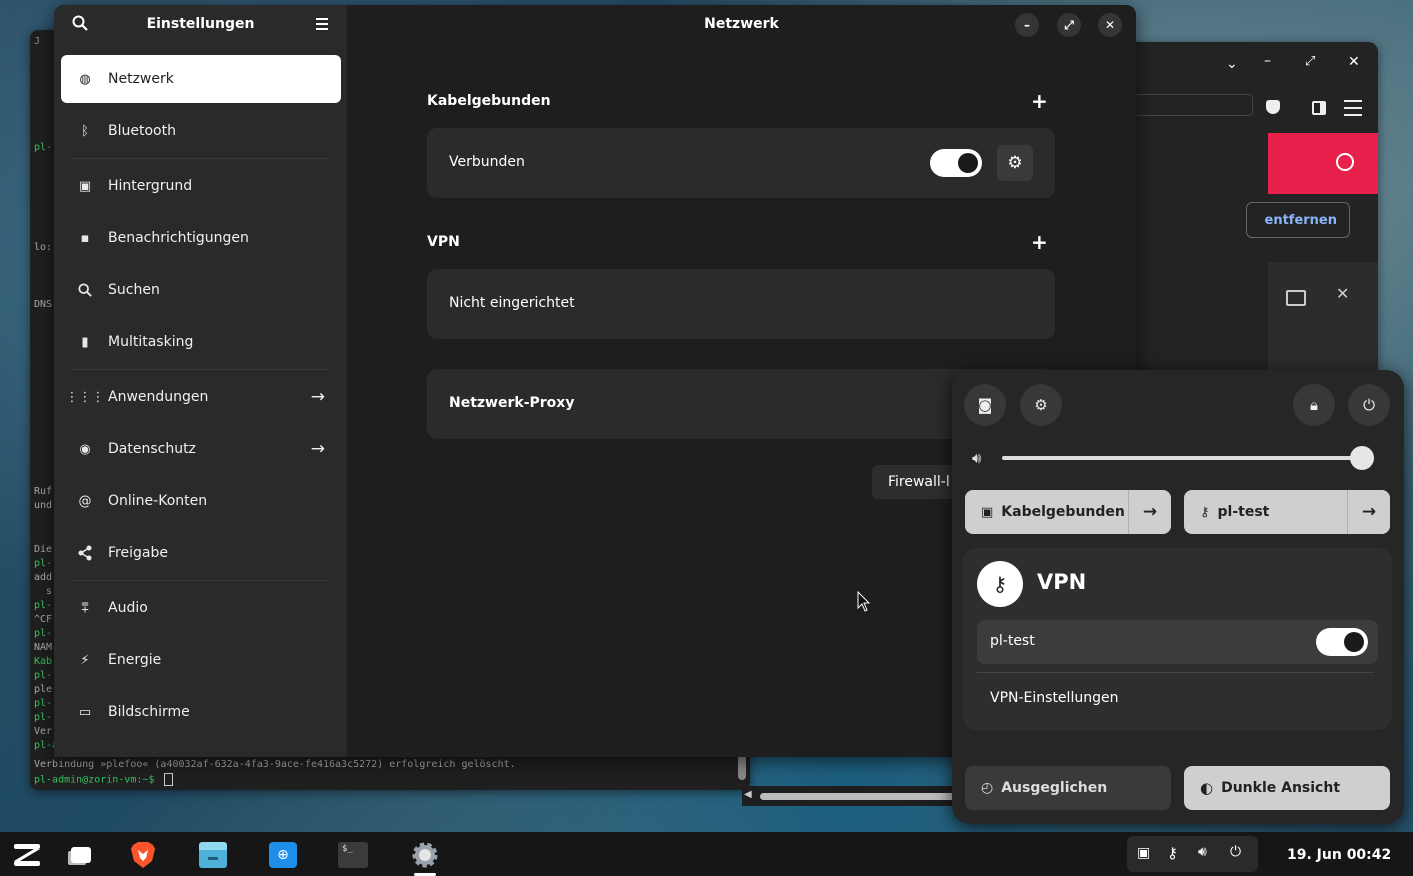 This screenshot has width=1413, height=876. I want to click on sidebar-item-audio: ⩱ Audio, so click(201, 608).